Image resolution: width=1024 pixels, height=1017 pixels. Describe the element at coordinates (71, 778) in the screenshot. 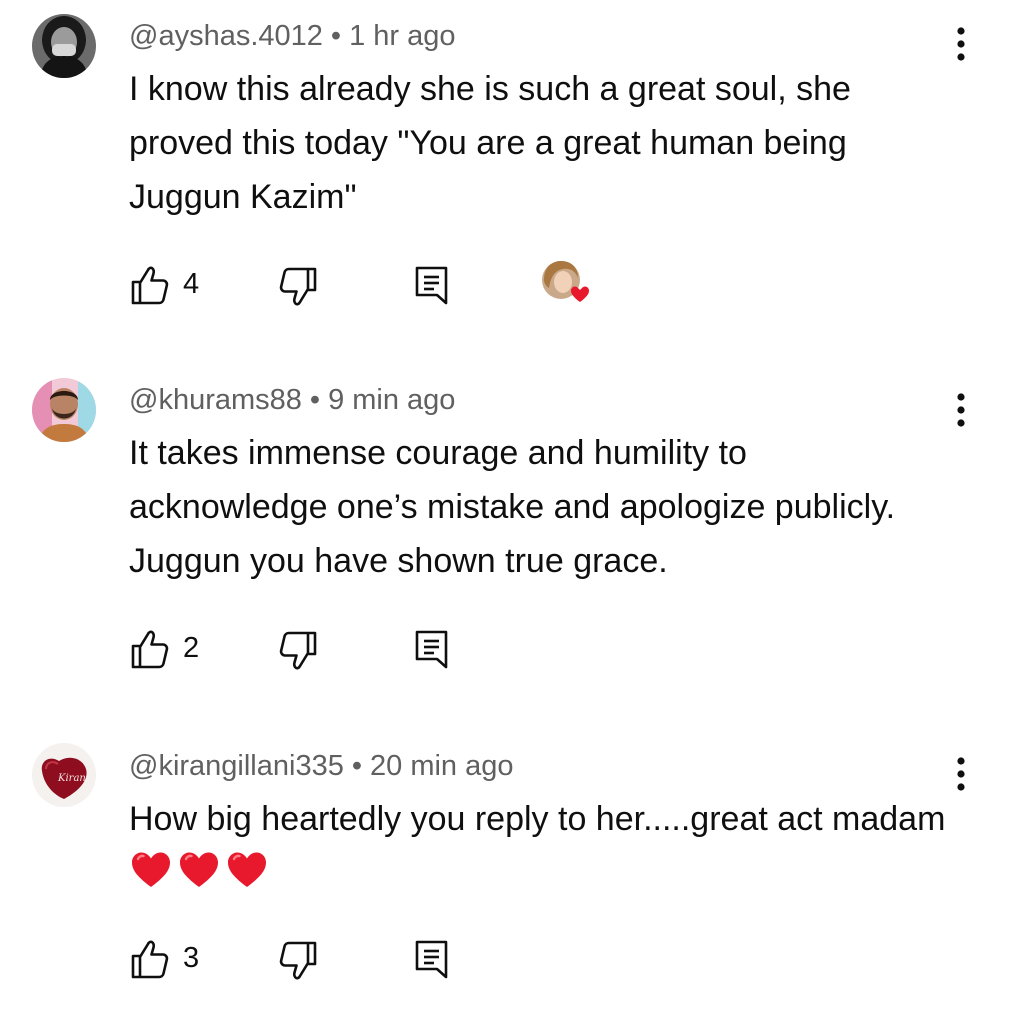

I see `svg-text: Kiran` at that location.